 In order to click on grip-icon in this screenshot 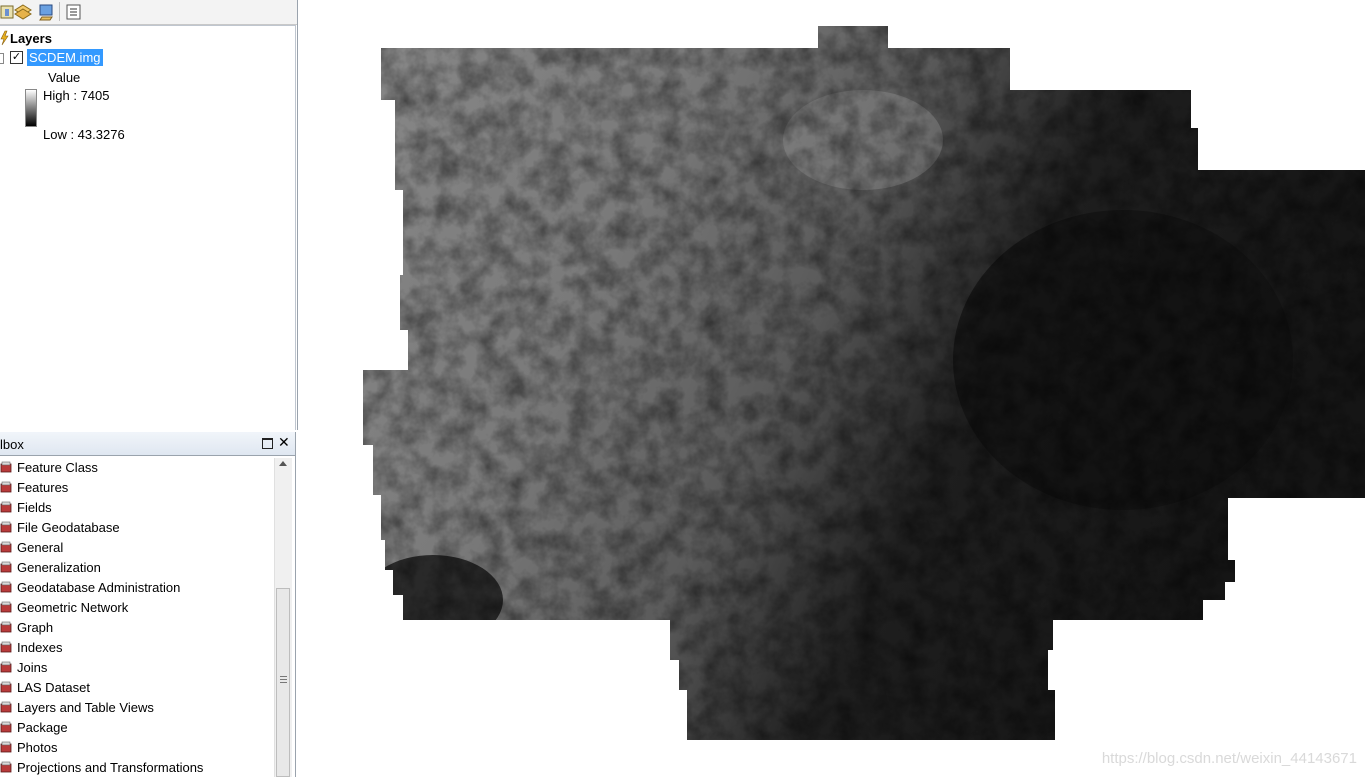, I will do `click(283, 679)`.